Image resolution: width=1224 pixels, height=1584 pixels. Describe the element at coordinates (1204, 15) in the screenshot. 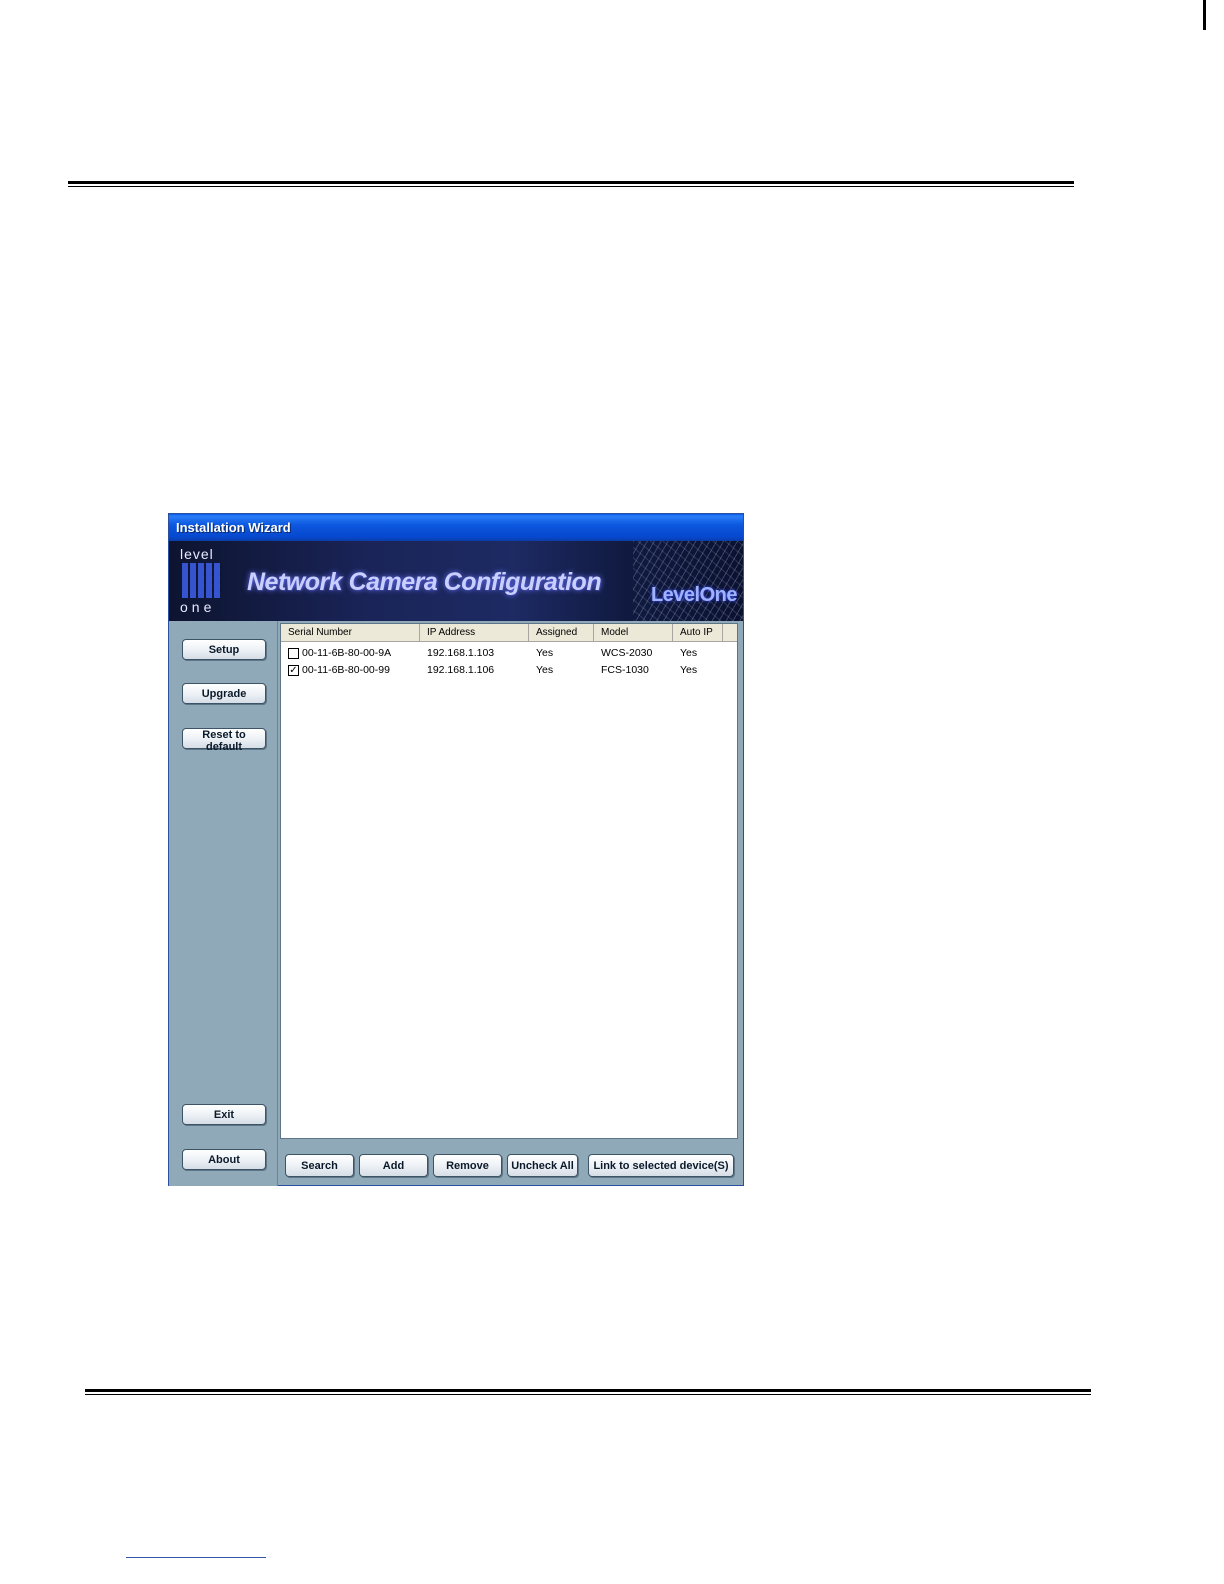

I see `page-edge-mark` at that location.